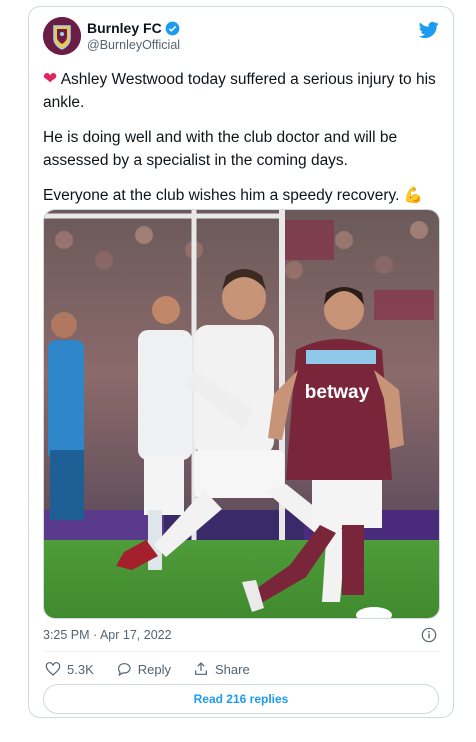 This screenshot has height=742, width=476. What do you see at coordinates (172, 28) in the screenshot?
I see `verified-badge-icon` at bounding box center [172, 28].